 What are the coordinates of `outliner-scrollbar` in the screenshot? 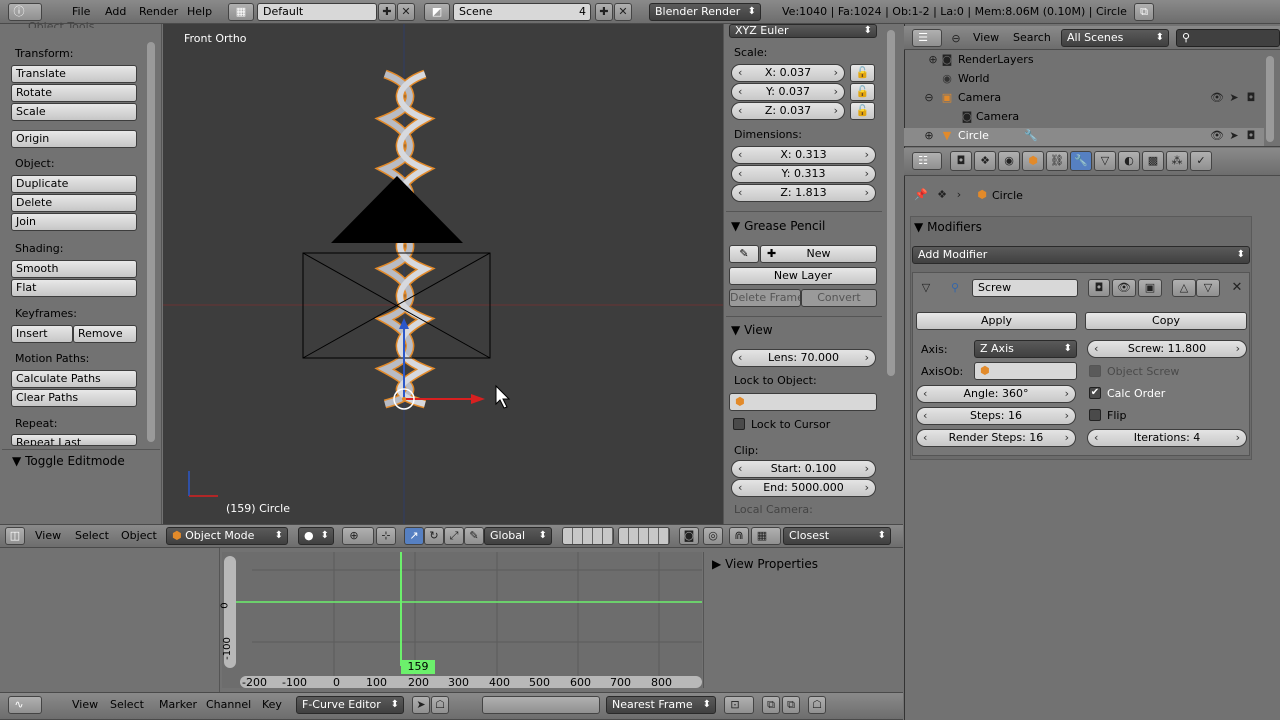 It's located at (1270, 99).